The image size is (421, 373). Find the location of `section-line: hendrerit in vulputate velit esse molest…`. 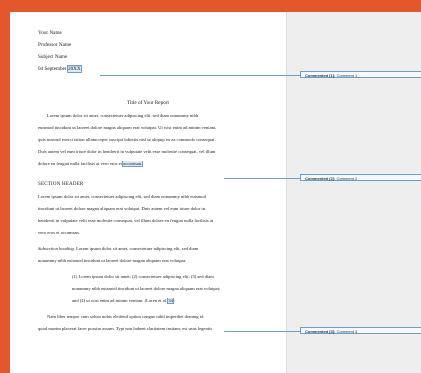

section-line: hendrerit in vulputate velit esse molest… is located at coordinates (126, 220).